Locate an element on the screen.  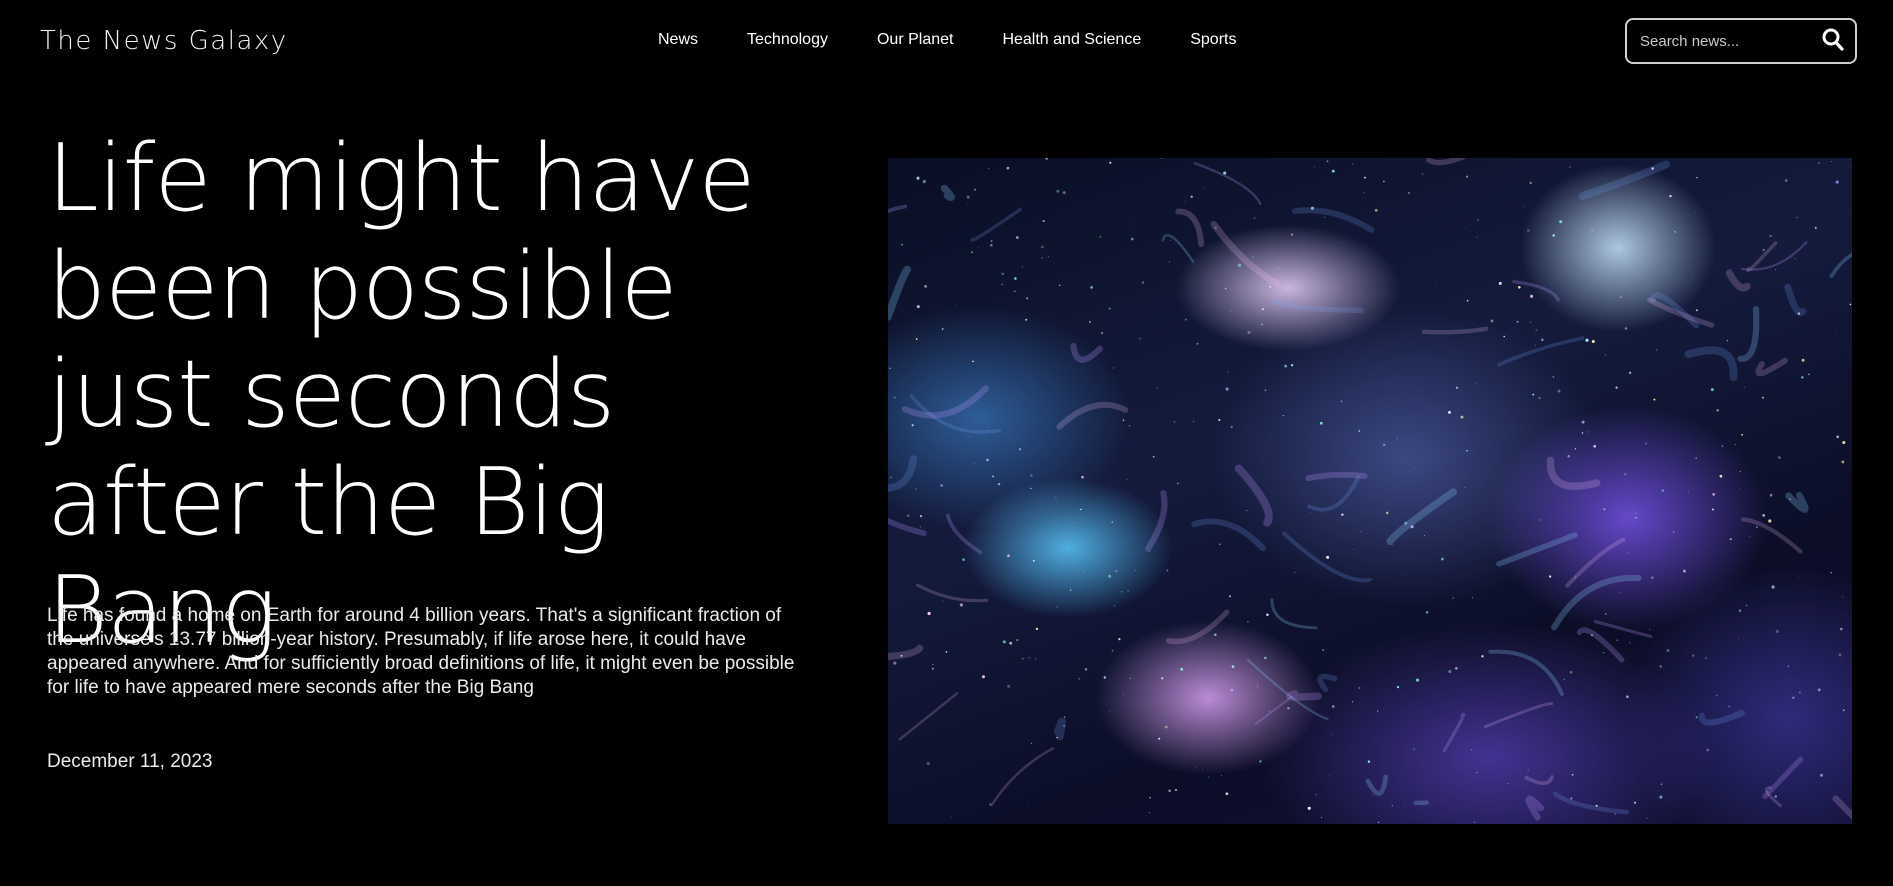
search-icon is located at coordinates (1833, 40).